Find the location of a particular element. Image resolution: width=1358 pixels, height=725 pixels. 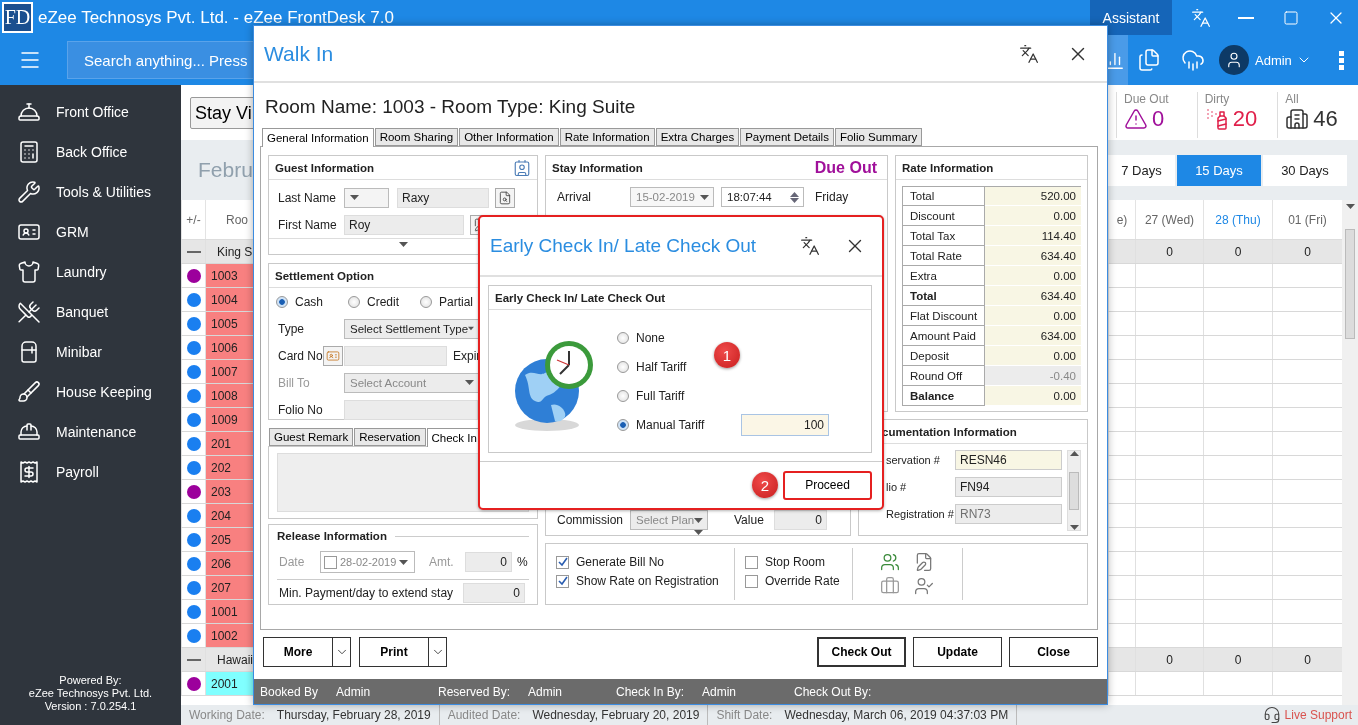

sidebar-item: Laundry is located at coordinates (90, 272).